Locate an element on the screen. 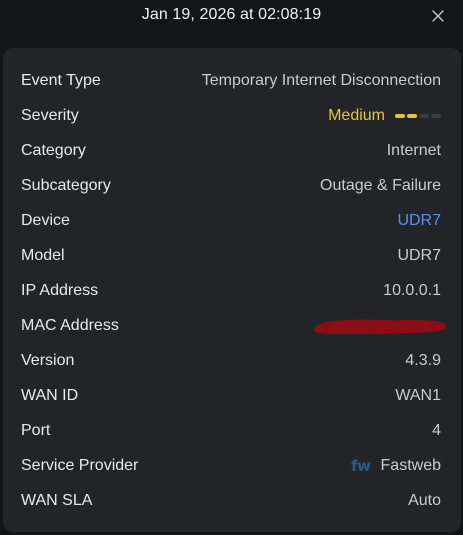 This screenshot has width=463, height=535. row-category: Category Internet is located at coordinates (232, 150).